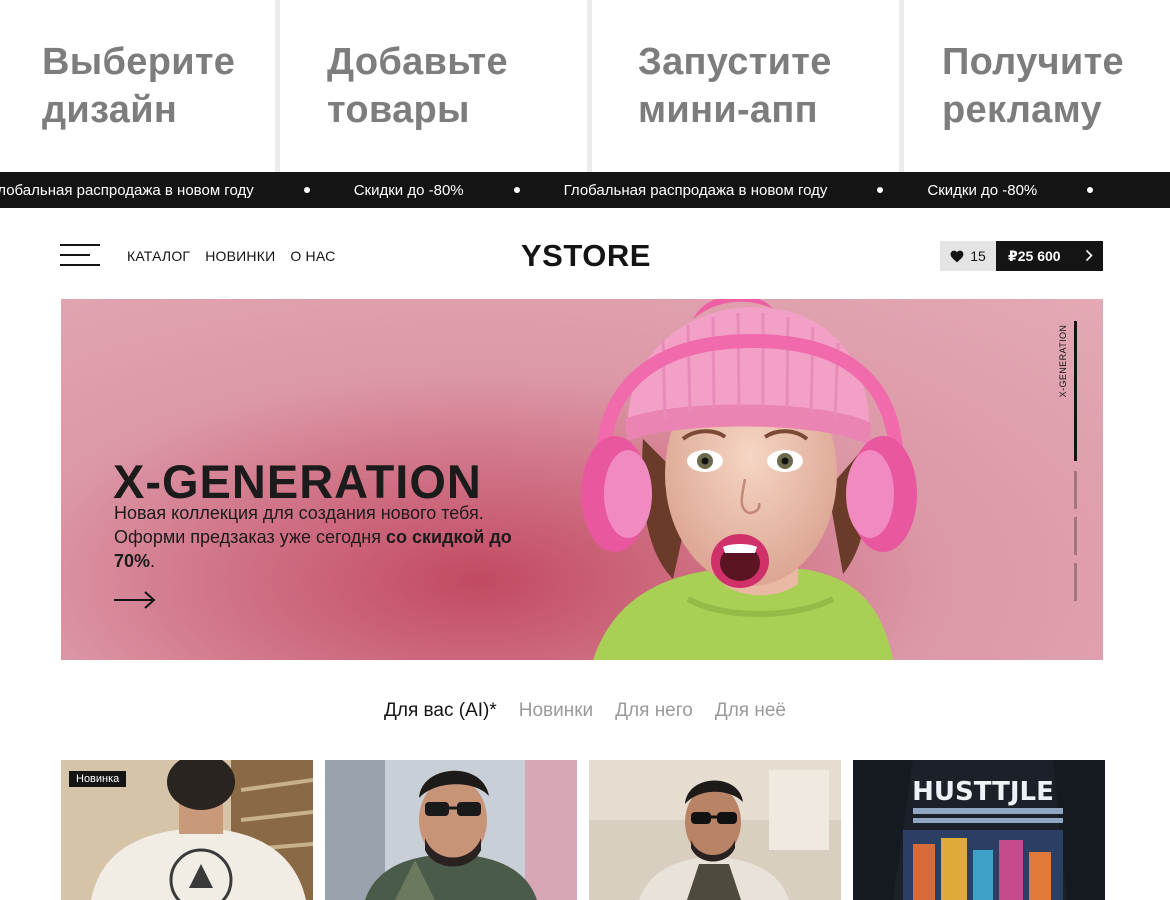 The width and height of the screenshot is (1170, 900). What do you see at coordinates (153, 561) in the screenshot?
I see `hero-desc-end: .` at bounding box center [153, 561].